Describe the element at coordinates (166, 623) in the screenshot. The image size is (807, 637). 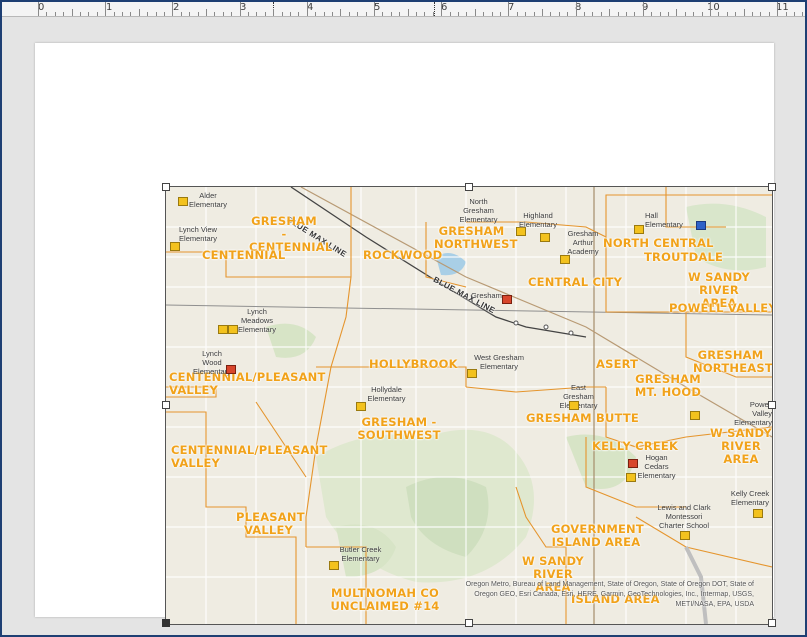
I see `anchor-handle` at that location.